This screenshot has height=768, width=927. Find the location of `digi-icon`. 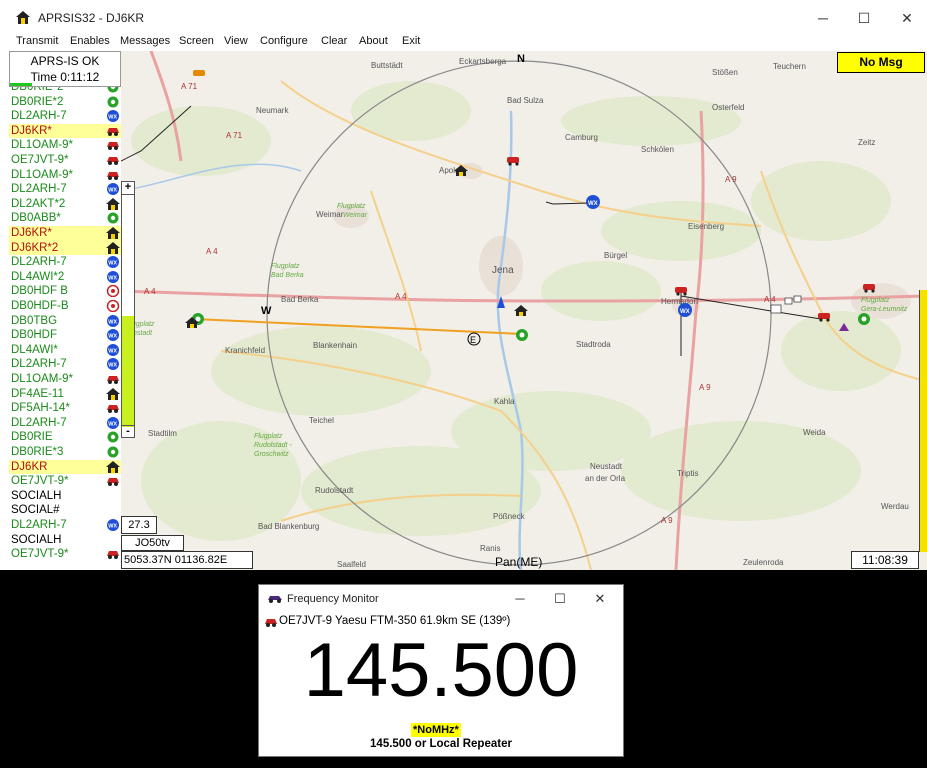

digi-icon is located at coordinates (113, 90).